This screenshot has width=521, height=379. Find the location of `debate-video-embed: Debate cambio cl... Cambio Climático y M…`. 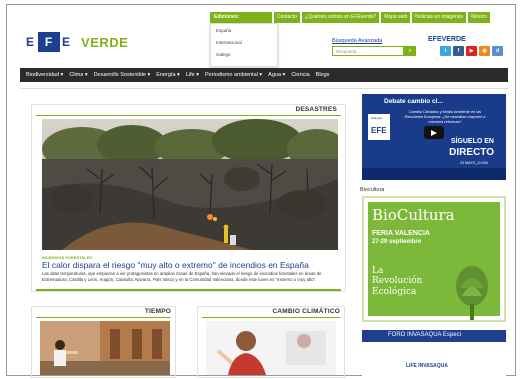

debate-video-embed: Debate cambio cl... Cambio Climático y M… is located at coordinates (434, 137).